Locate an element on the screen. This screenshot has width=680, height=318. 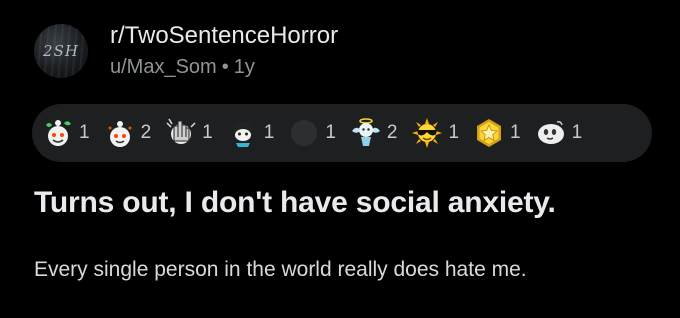
avatar-logo-text: 2SH is located at coordinates (61, 51).